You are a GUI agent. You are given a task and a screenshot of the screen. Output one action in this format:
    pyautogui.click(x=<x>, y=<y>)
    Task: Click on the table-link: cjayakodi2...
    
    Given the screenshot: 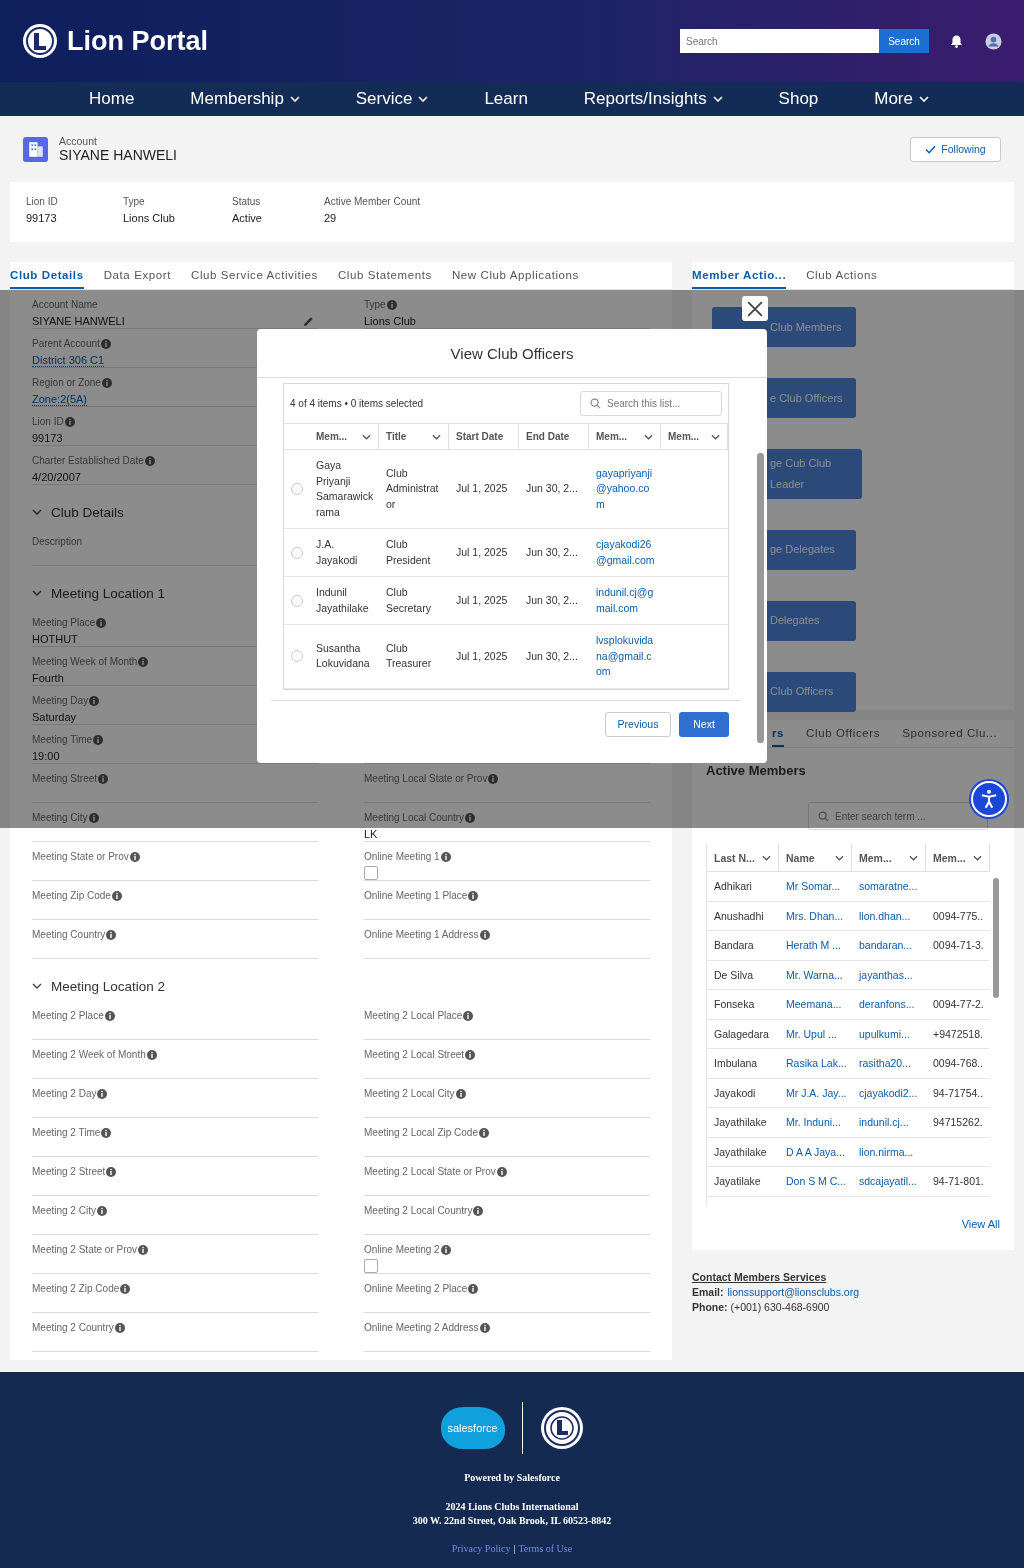 What is the action you would take?
    pyautogui.click(x=888, y=1092)
    